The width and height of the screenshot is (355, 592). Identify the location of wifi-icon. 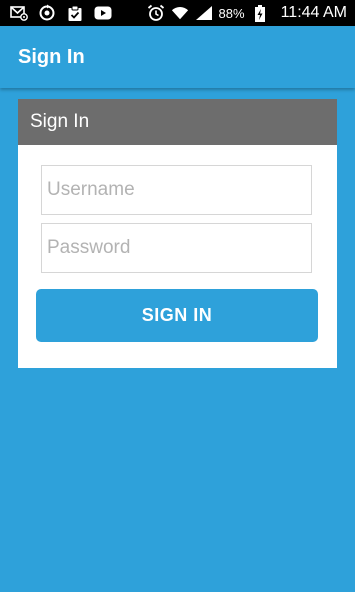
(180, 13).